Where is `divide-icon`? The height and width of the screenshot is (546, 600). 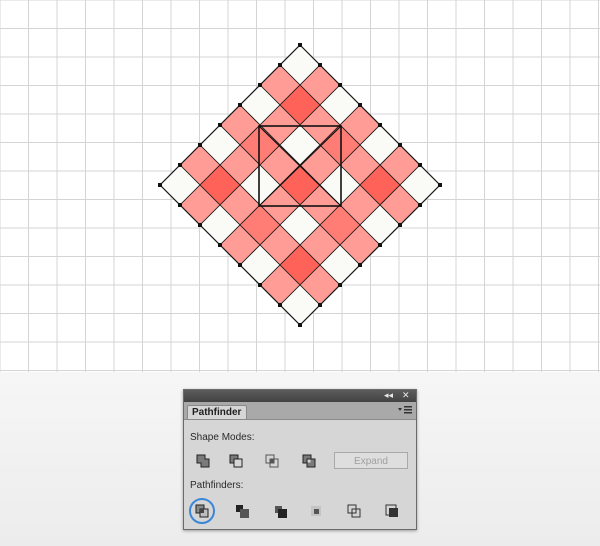
divide-icon is located at coordinates (202, 511).